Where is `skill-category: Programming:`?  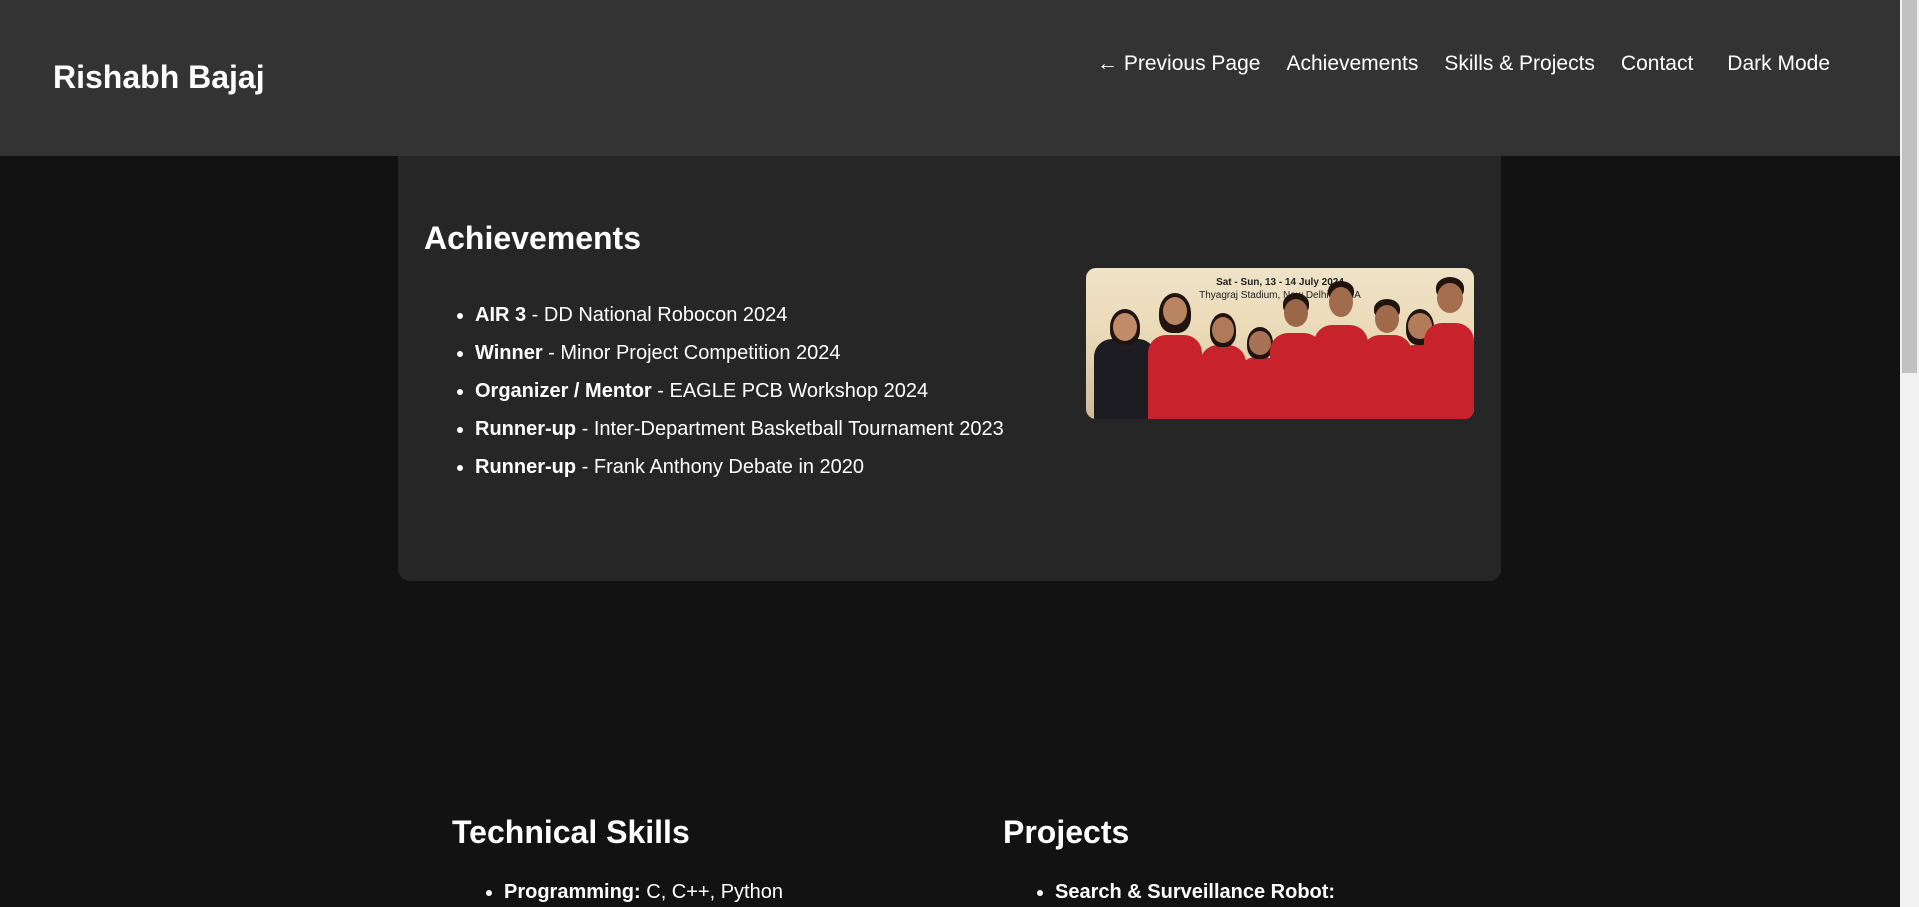
skill-category: Programming: is located at coordinates (572, 892).